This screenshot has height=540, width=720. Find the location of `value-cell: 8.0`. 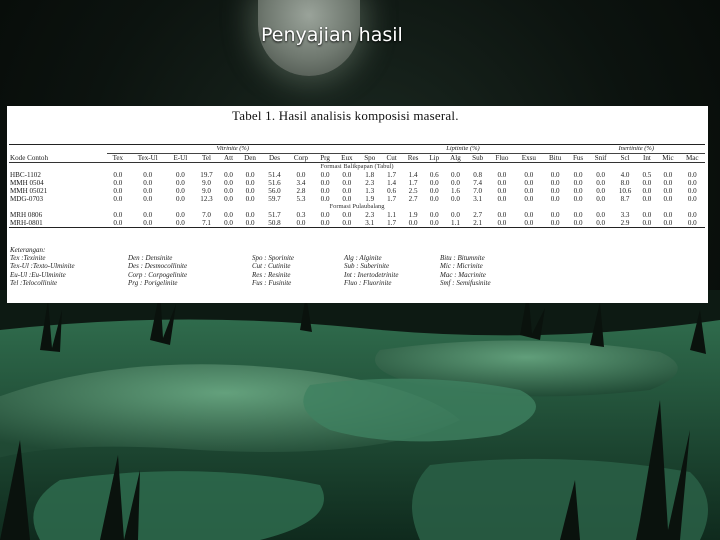

value-cell: 8.0 is located at coordinates (625, 183).